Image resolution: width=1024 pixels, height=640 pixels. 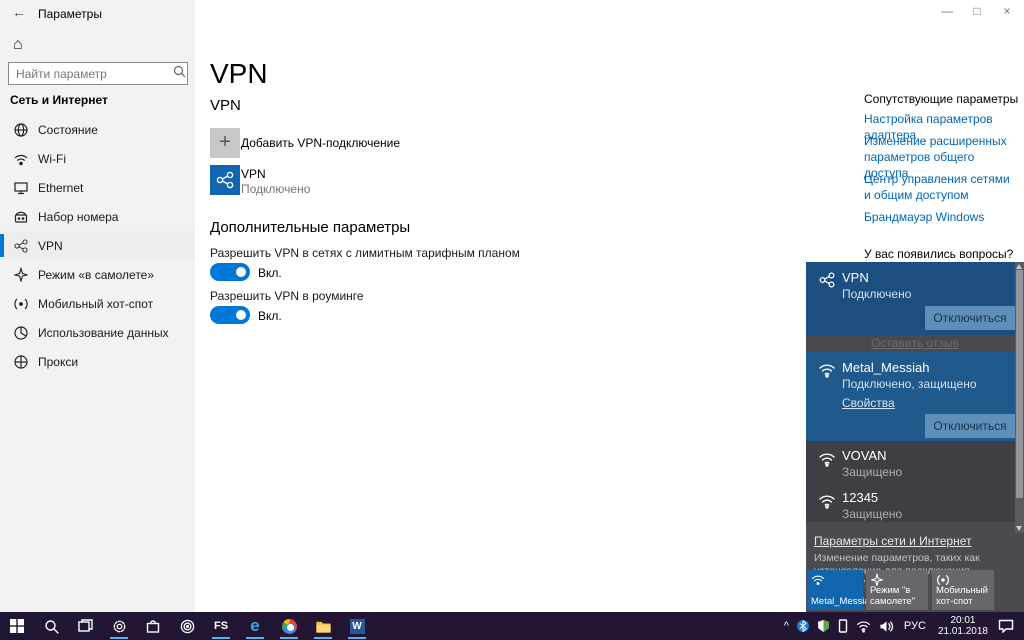 What do you see at coordinates (1009, 626) in the screenshot?
I see `action-center-icon` at bounding box center [1009, 626].